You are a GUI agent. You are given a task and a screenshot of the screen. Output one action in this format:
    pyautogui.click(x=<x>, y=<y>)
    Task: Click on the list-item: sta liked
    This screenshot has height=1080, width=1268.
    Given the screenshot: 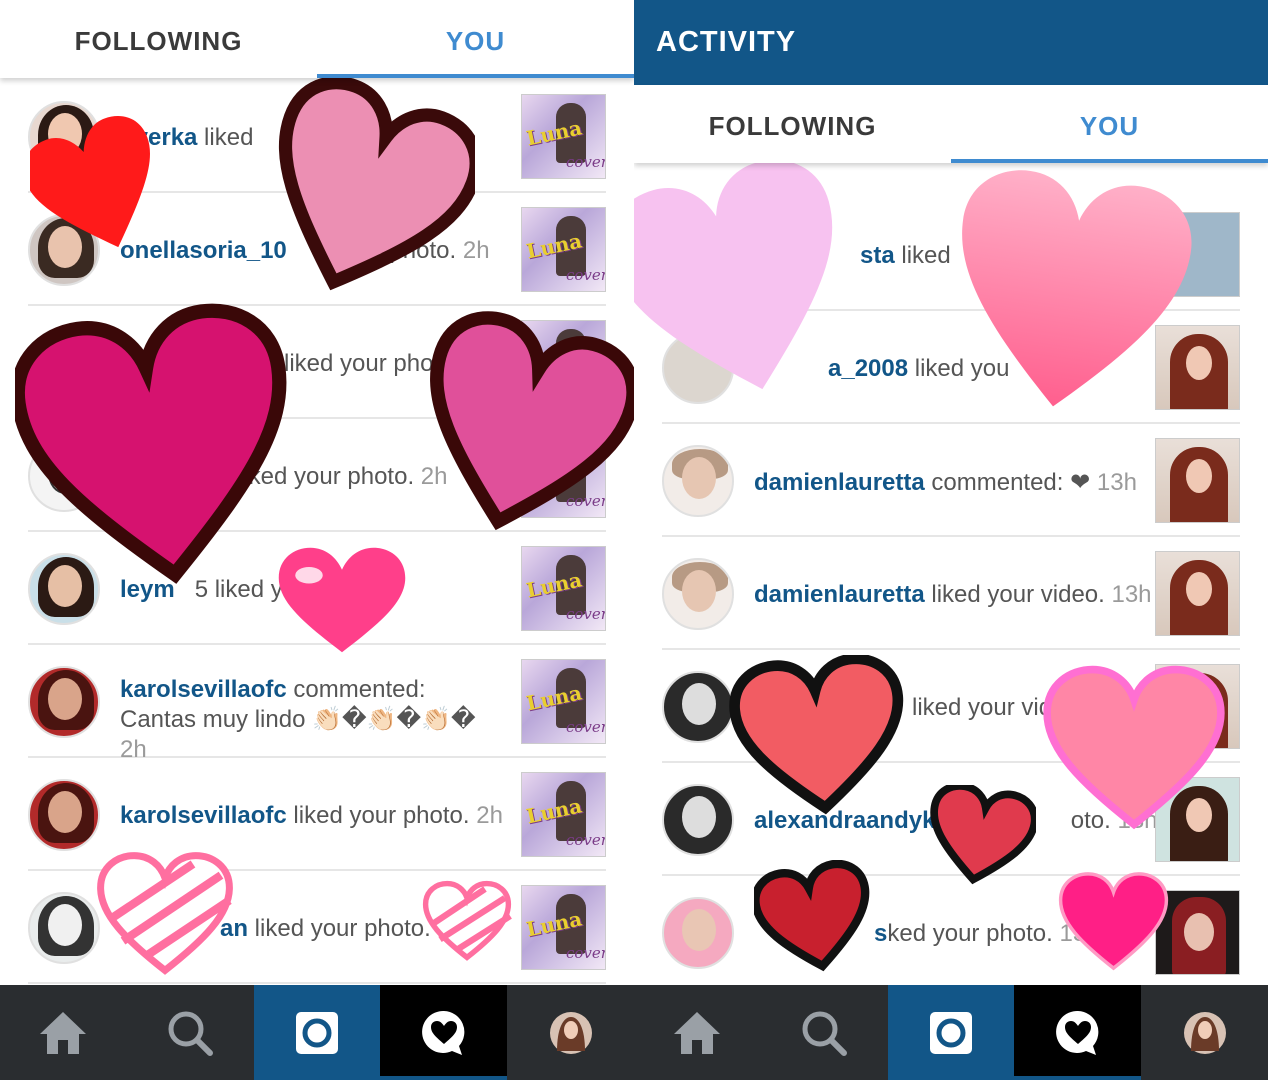 What is the action you would take?
    pyautogui.click(x=951, y=254)
    